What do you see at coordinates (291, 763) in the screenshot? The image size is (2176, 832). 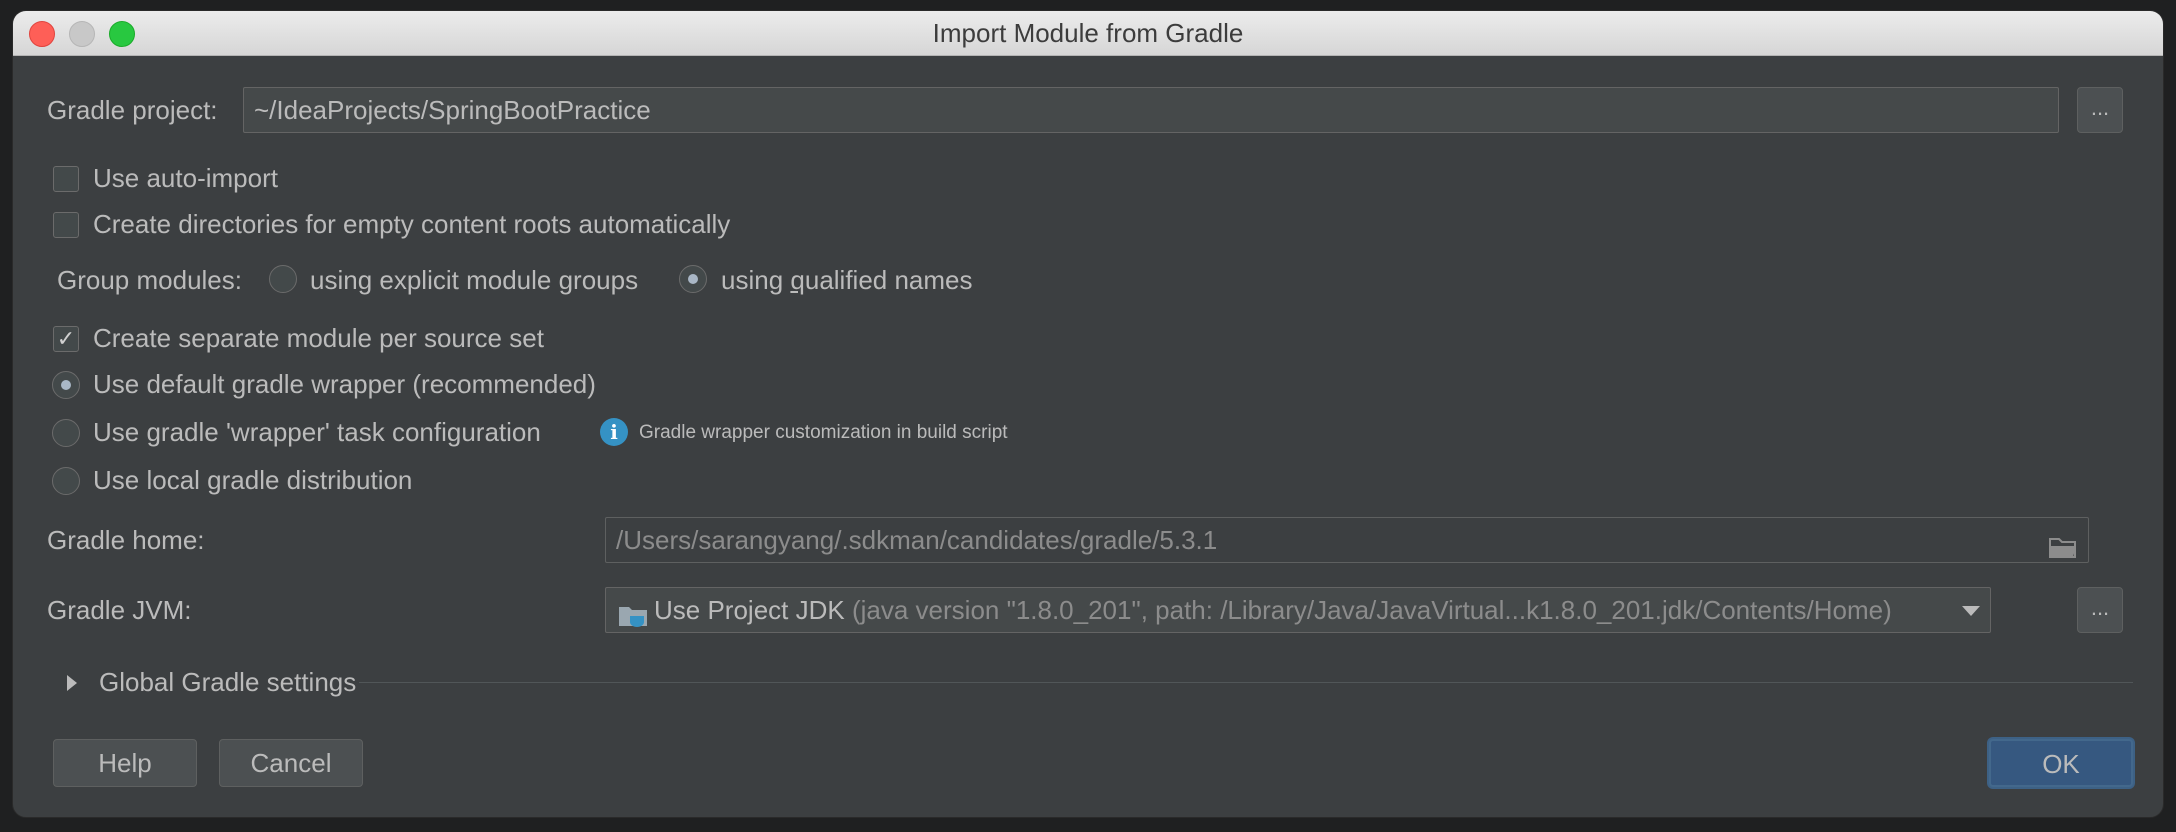 I see `cancel-button: Cancel` at bounding box center [291, 763].